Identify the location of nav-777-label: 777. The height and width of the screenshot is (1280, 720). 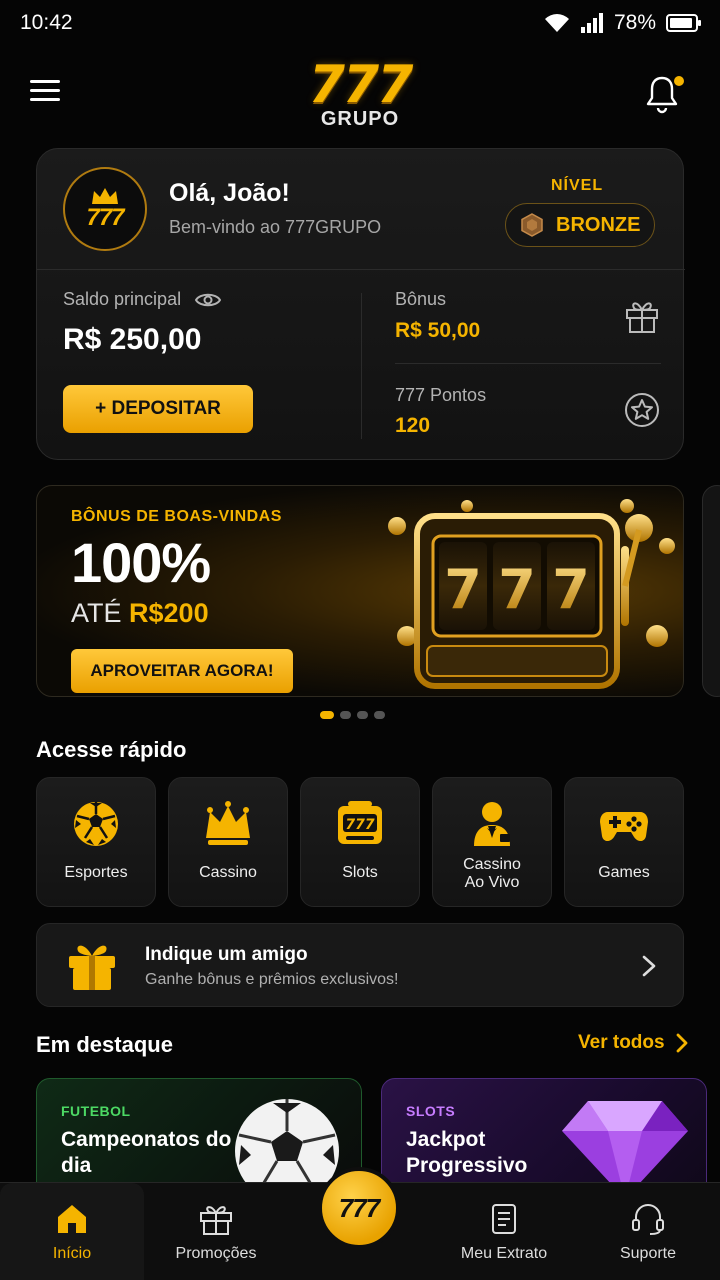
(359, 1207).